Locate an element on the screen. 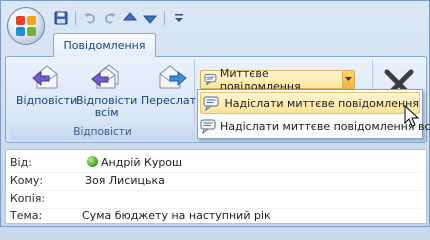  reply-all-icon is located at coordinates (104, 76).